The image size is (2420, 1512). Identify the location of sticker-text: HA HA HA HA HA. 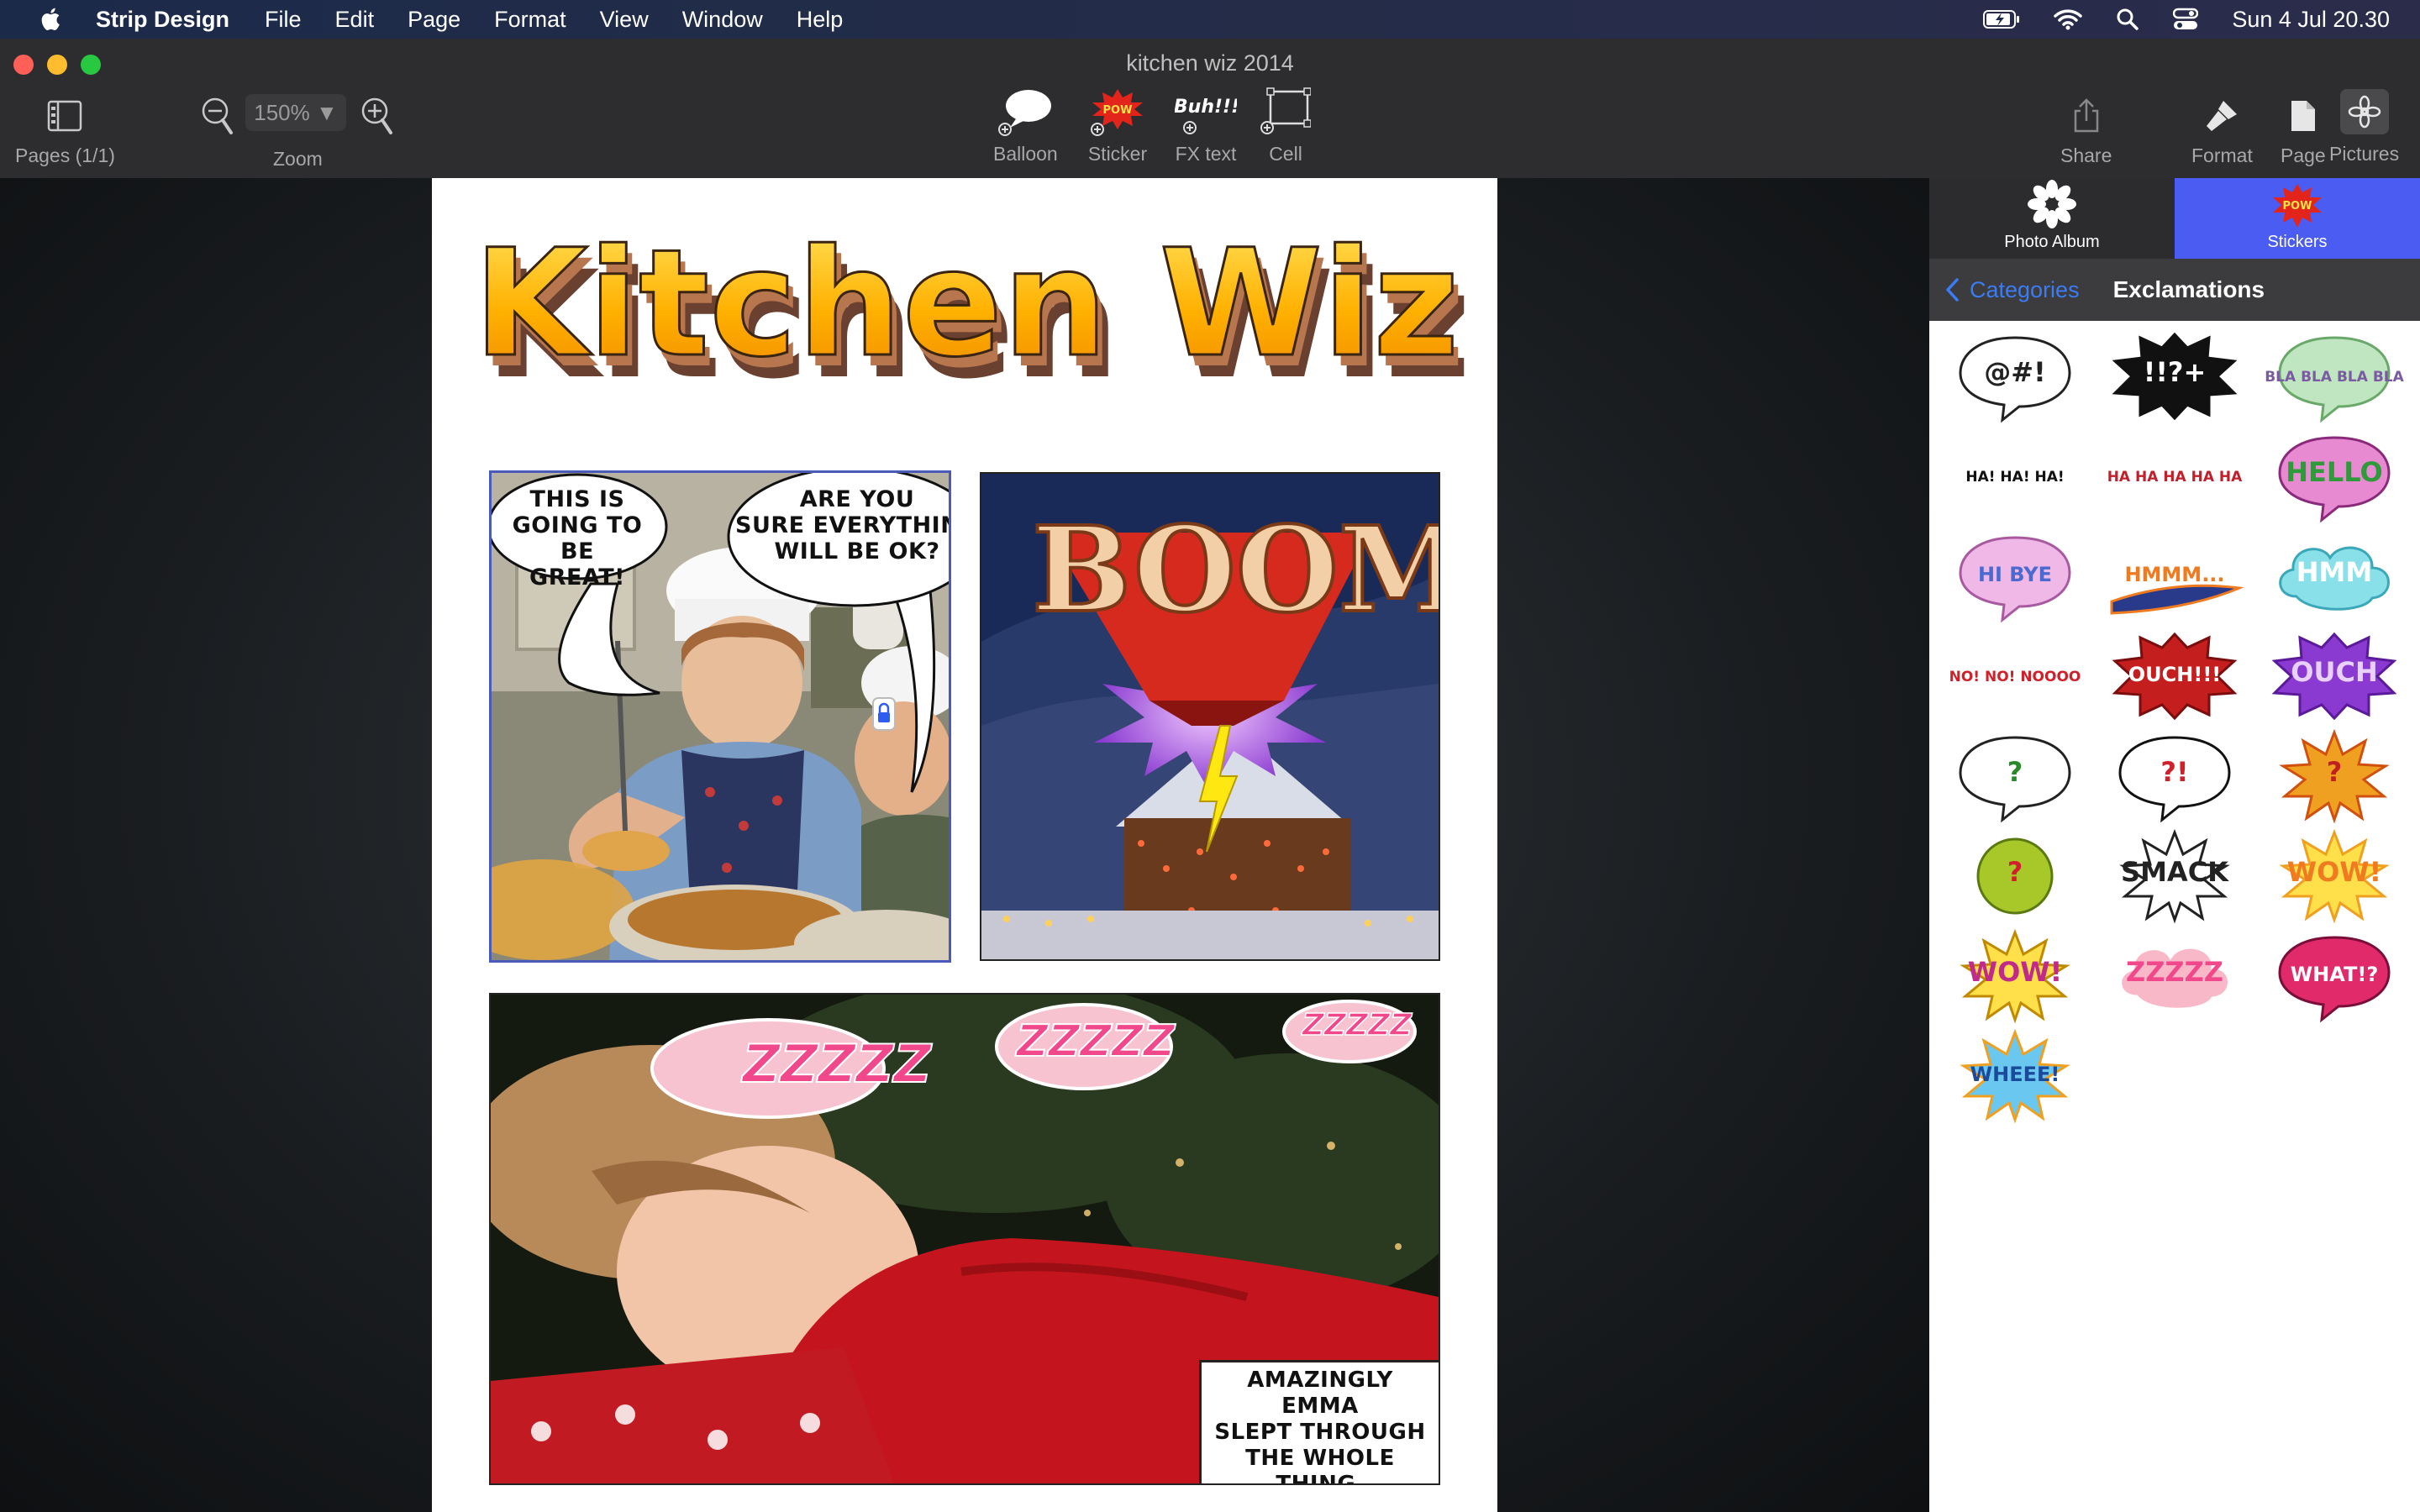
(2175, 477).